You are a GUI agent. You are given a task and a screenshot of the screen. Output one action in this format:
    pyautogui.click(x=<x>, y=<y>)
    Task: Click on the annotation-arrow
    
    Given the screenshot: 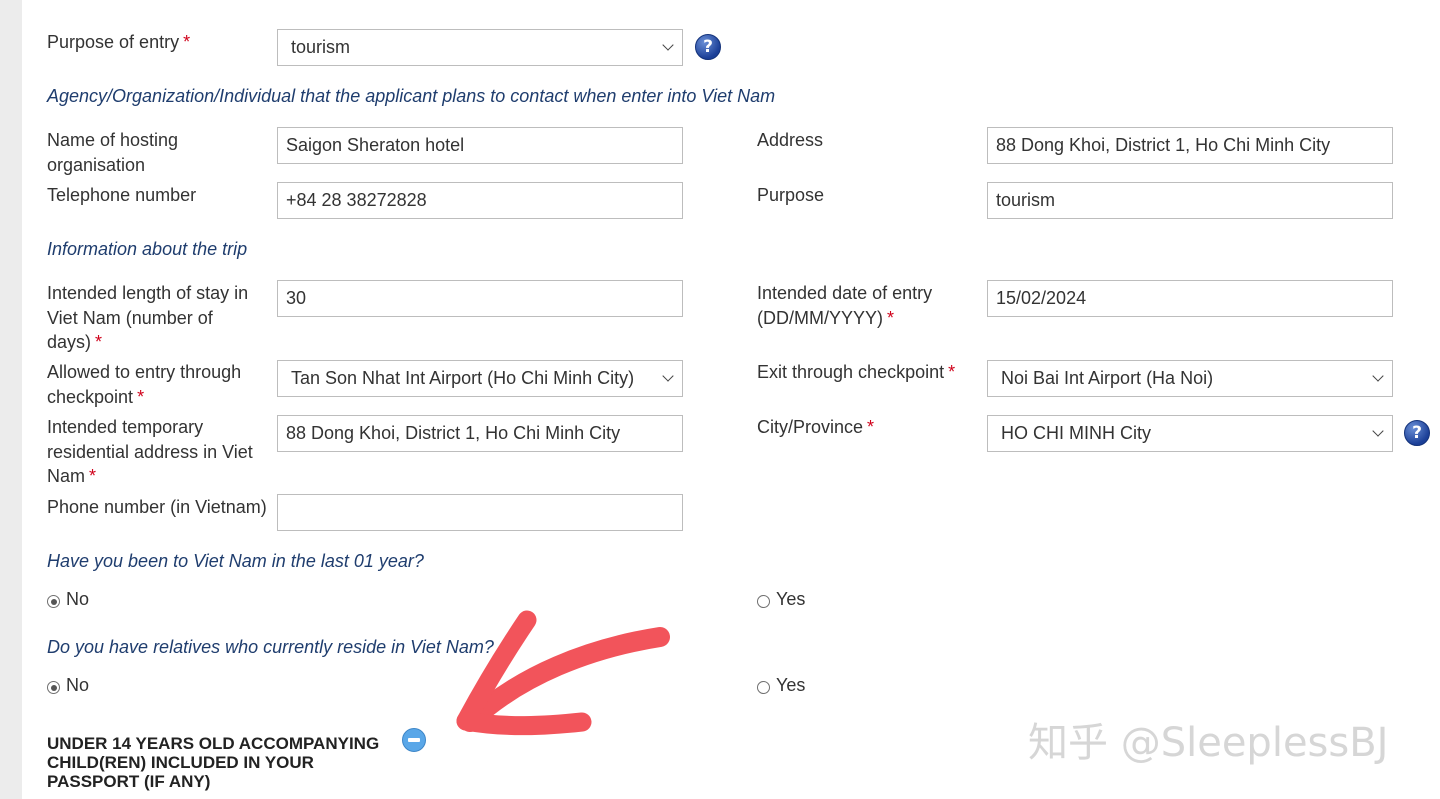 What is the action you would take?
    pyautogui.click(x=563, y=673)
    